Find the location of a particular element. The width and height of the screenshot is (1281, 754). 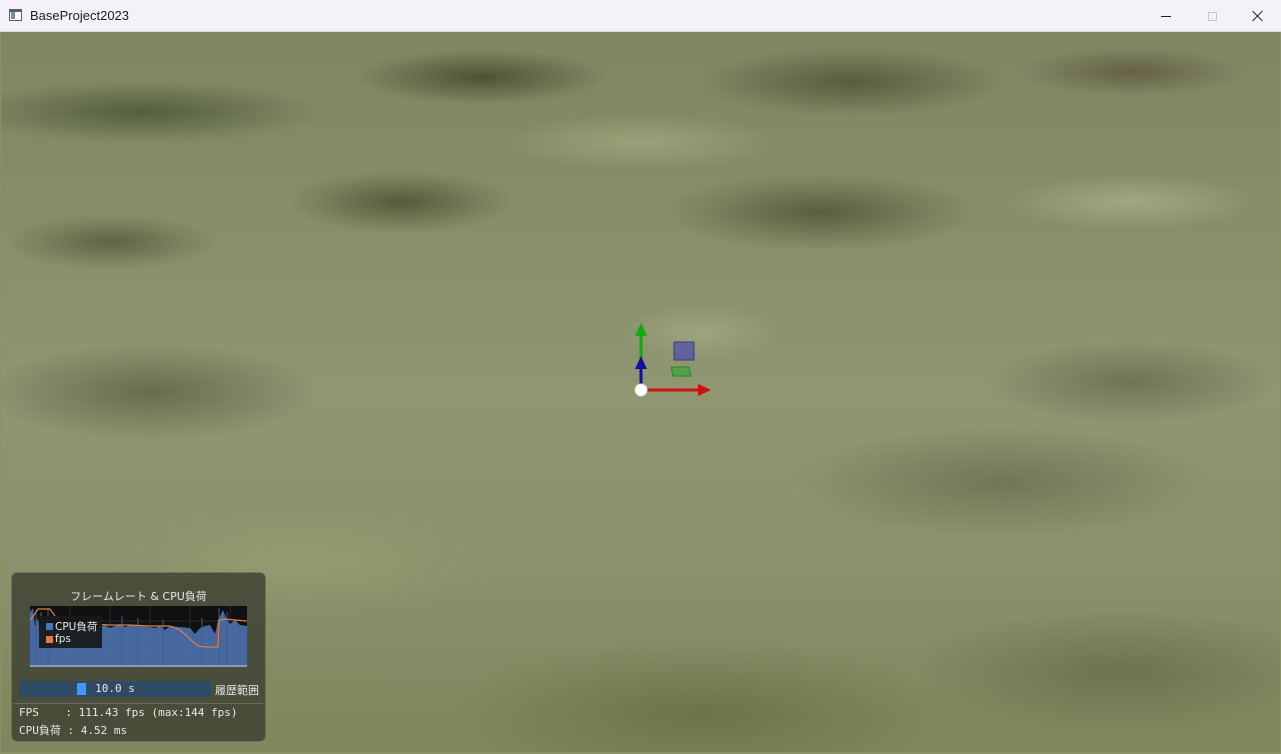

gizmo-x-arrowhead is located at coordinates (704, 390).